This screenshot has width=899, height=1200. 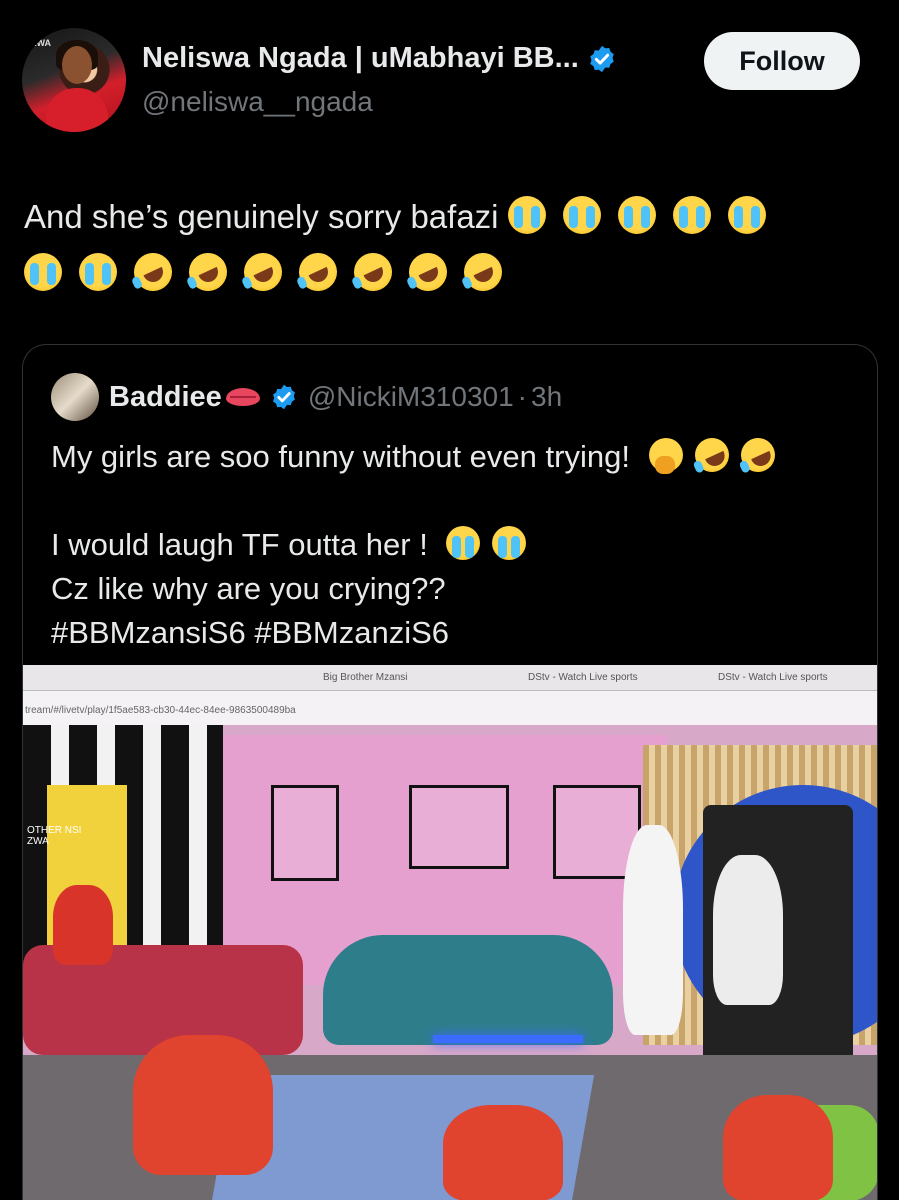 What do you see at coordinates (748, 930) in the screenshot?
I see `person-seated-speaker` at bounding box center [748, 930].